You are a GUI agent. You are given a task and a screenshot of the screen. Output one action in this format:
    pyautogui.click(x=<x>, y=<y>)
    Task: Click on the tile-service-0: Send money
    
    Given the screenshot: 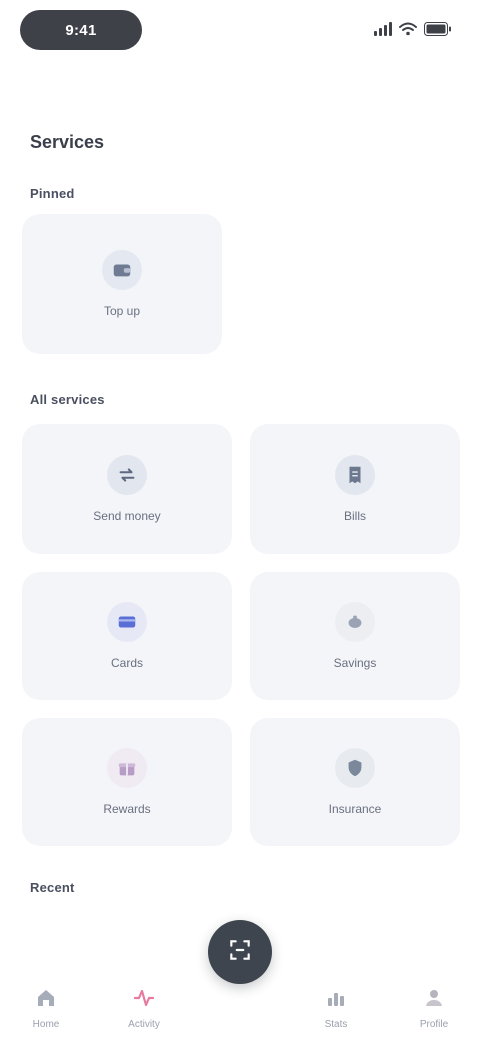 What is the action you would take?
    pyautogui.click(x=127, y=489)
    